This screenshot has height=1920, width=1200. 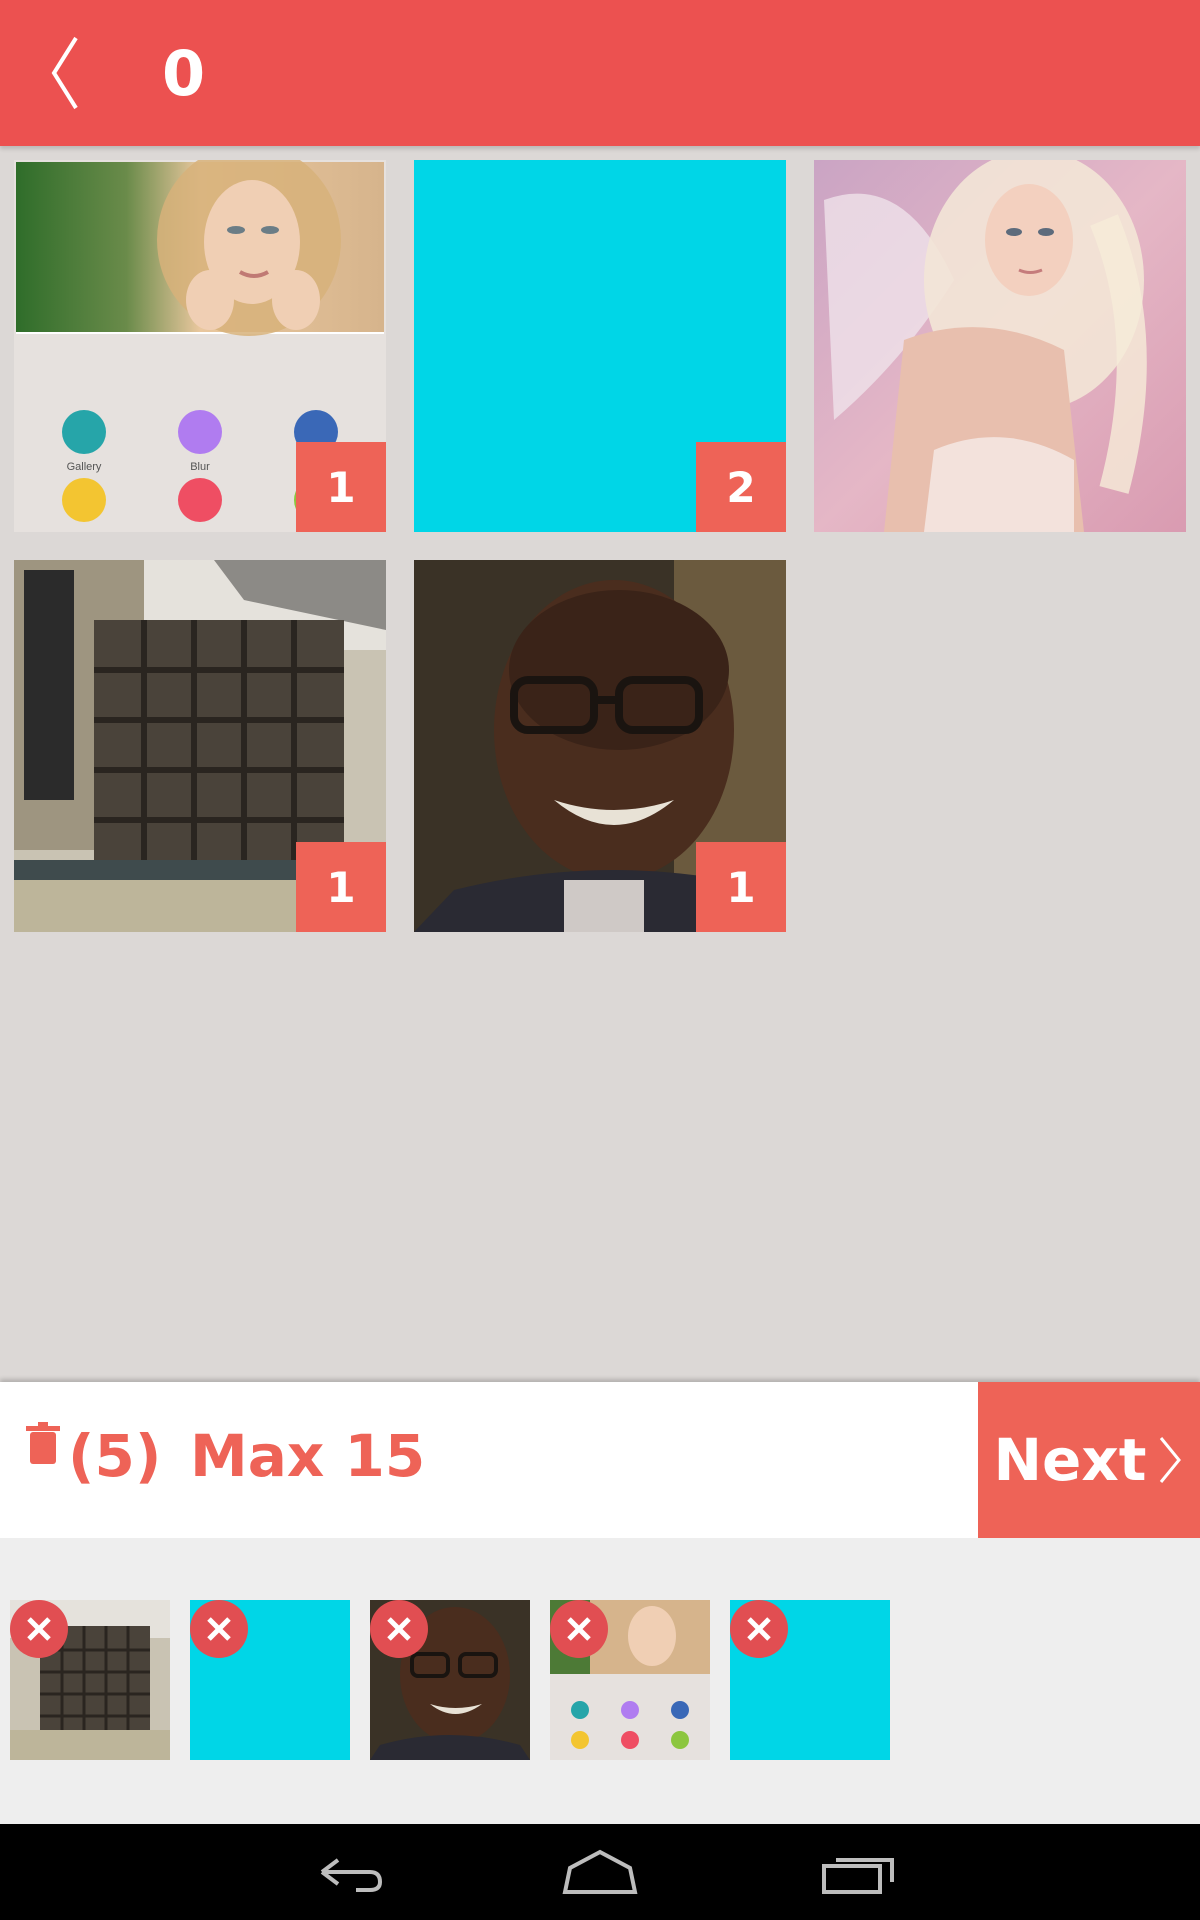 What do you see at coordinates (84, 467) in the screenshot?
I see `svg-text: Gallery` at bounding box center [84, 467].